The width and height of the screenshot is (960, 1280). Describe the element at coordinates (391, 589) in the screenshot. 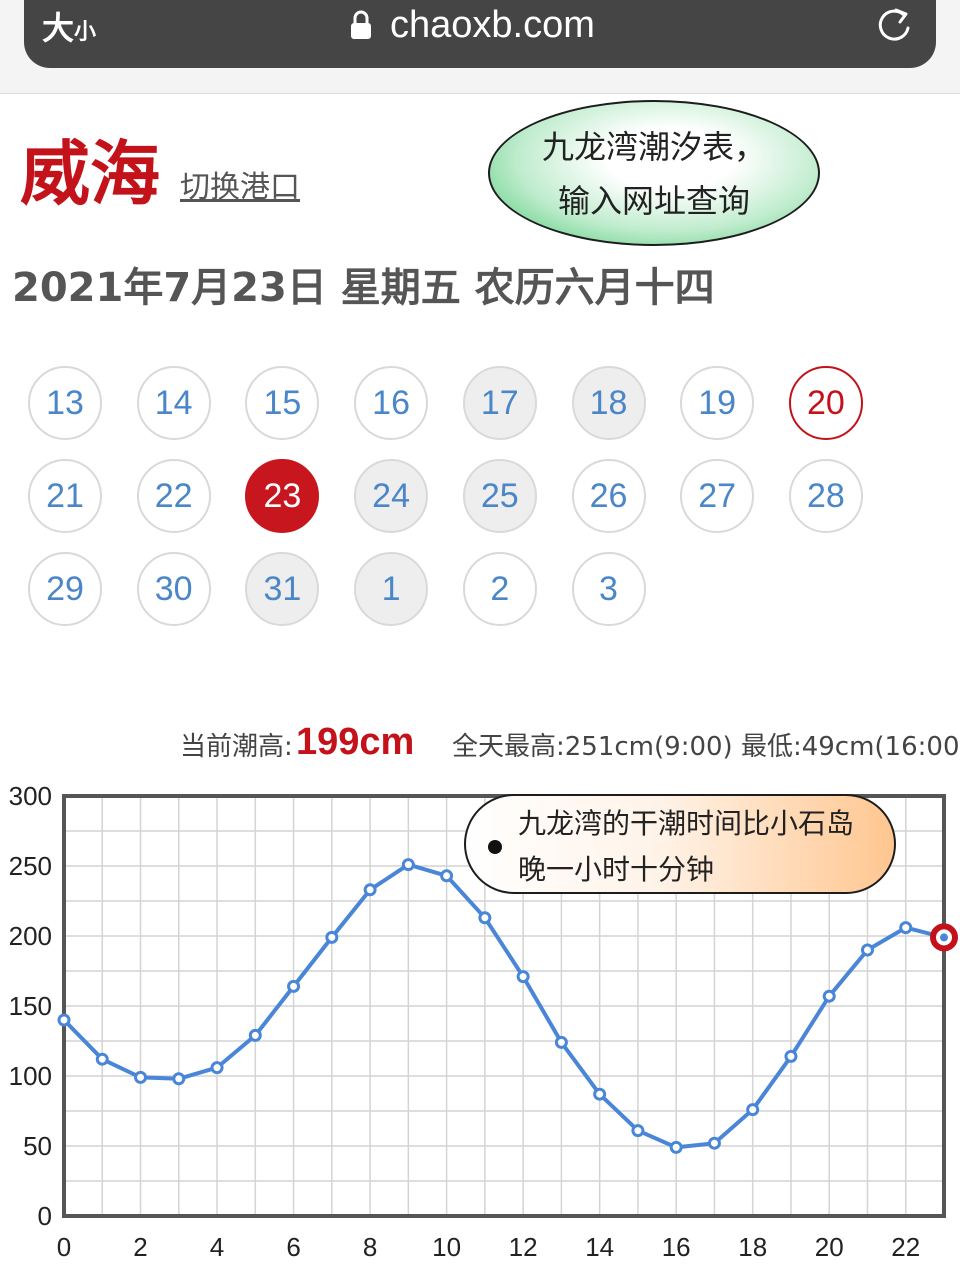

I see `calendar-day: 1` at that location.